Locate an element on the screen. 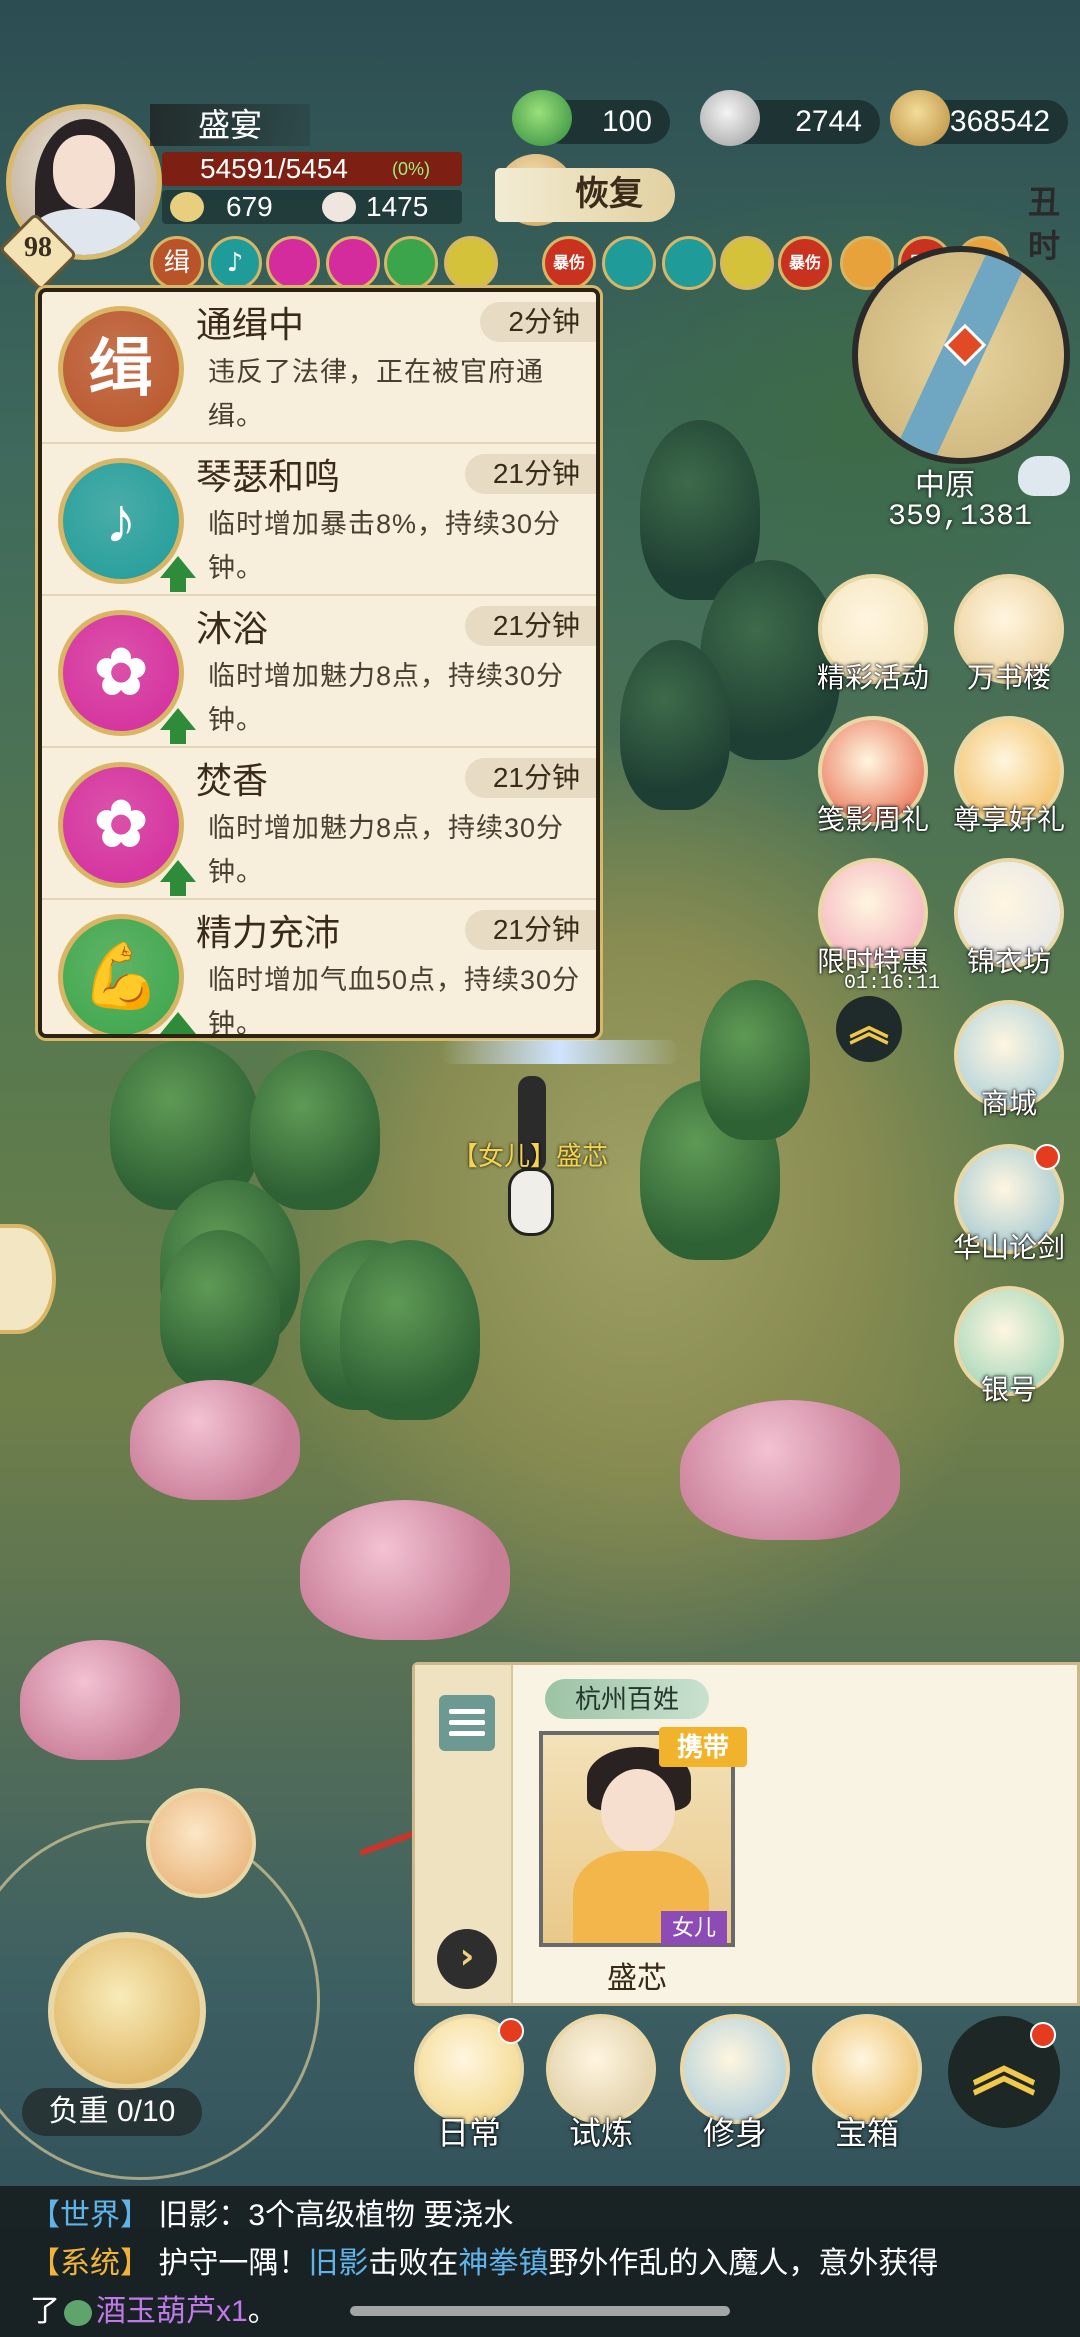 The height and width of the screenshot is (2337, 1080). minimap is located at coordinates (961, 355).